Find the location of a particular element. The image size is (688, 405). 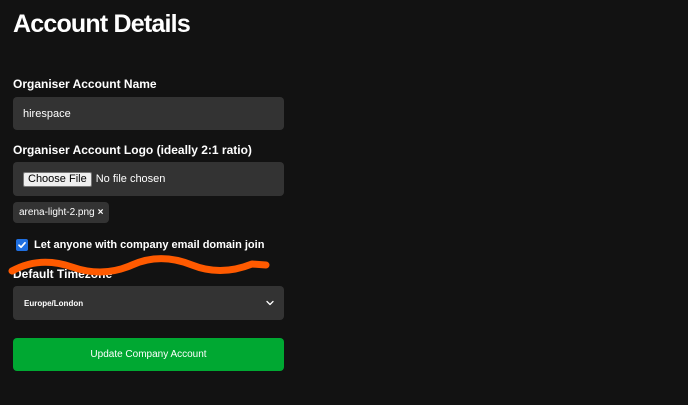

timezone-label: Default Timezone is located at coordinates (63, 274).